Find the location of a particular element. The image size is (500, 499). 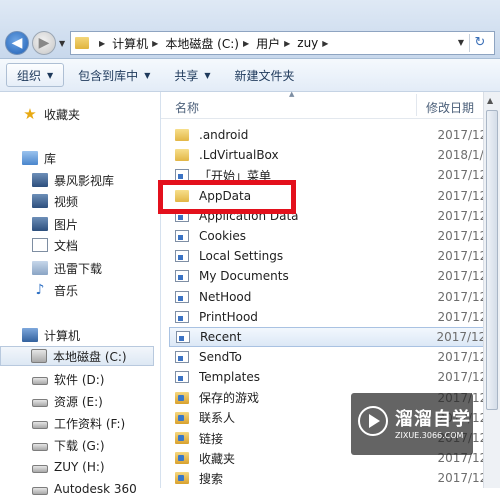

computer-icon is located at coordinates (30, 335).